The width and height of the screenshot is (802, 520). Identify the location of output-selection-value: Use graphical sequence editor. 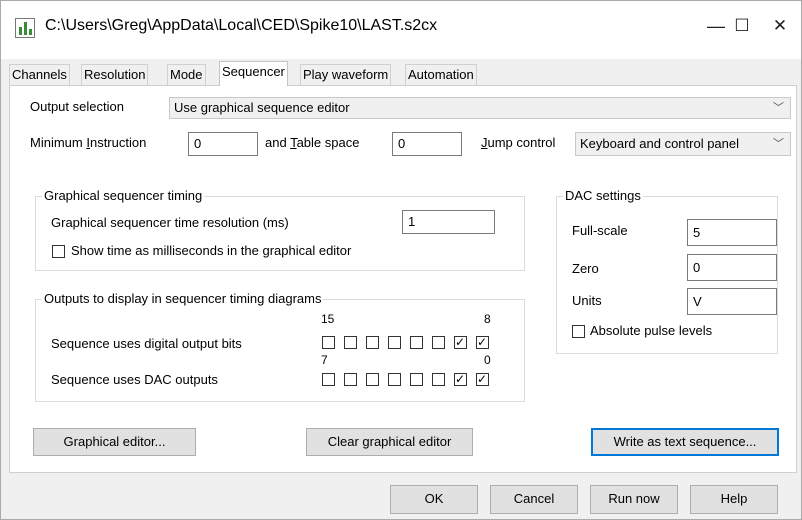
(262, 107).